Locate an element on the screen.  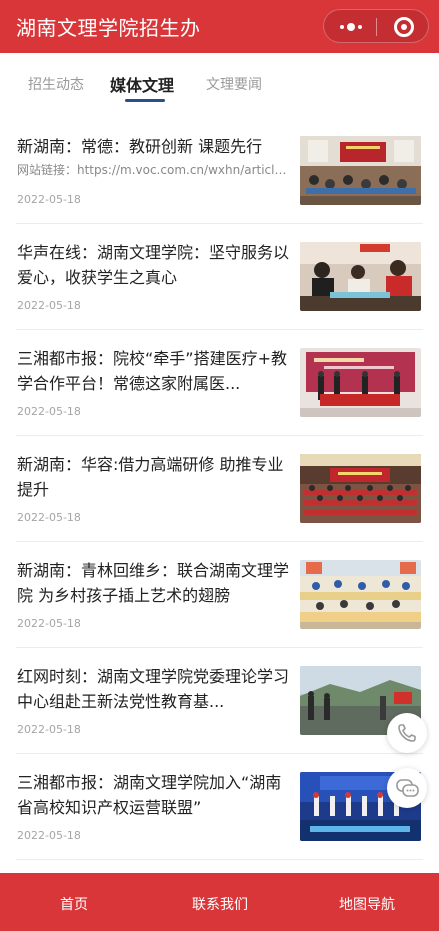
list-item: 三湘都市报：湖南文理学院加入“湖南省高校知识产权运营联盟” 2022-05-18 is located at coordinates (219, 807).